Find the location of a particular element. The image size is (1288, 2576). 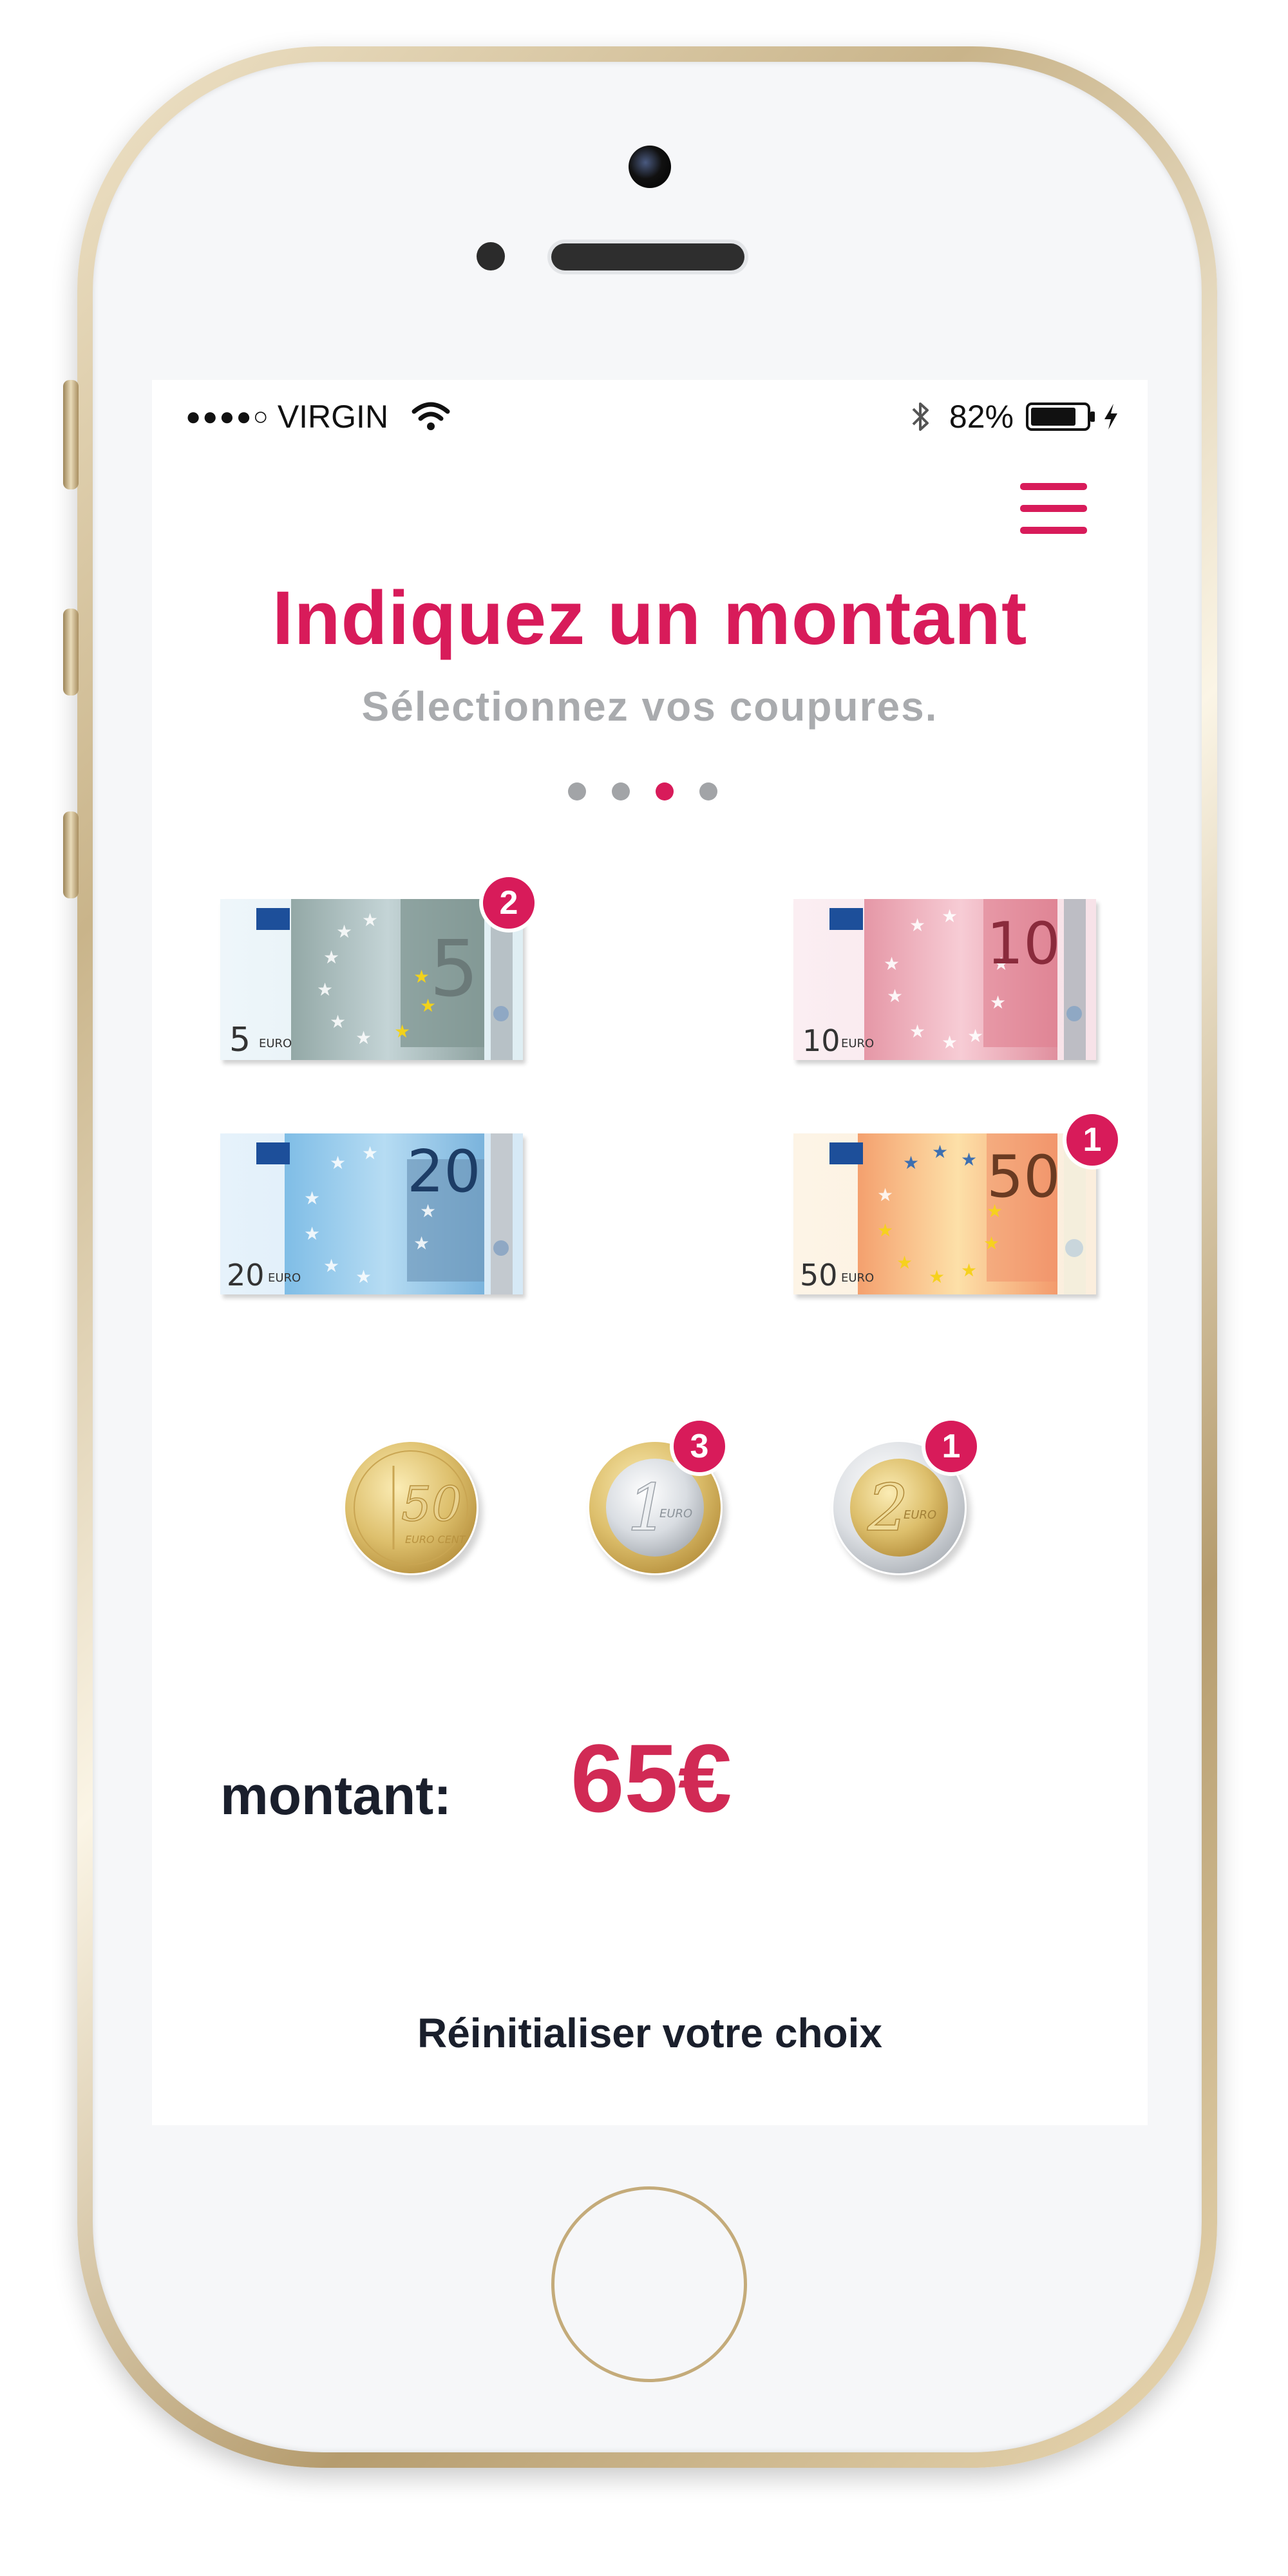

status-bar: ●●●●○ VIRGIN 82% is located at coordinates (650, 415).